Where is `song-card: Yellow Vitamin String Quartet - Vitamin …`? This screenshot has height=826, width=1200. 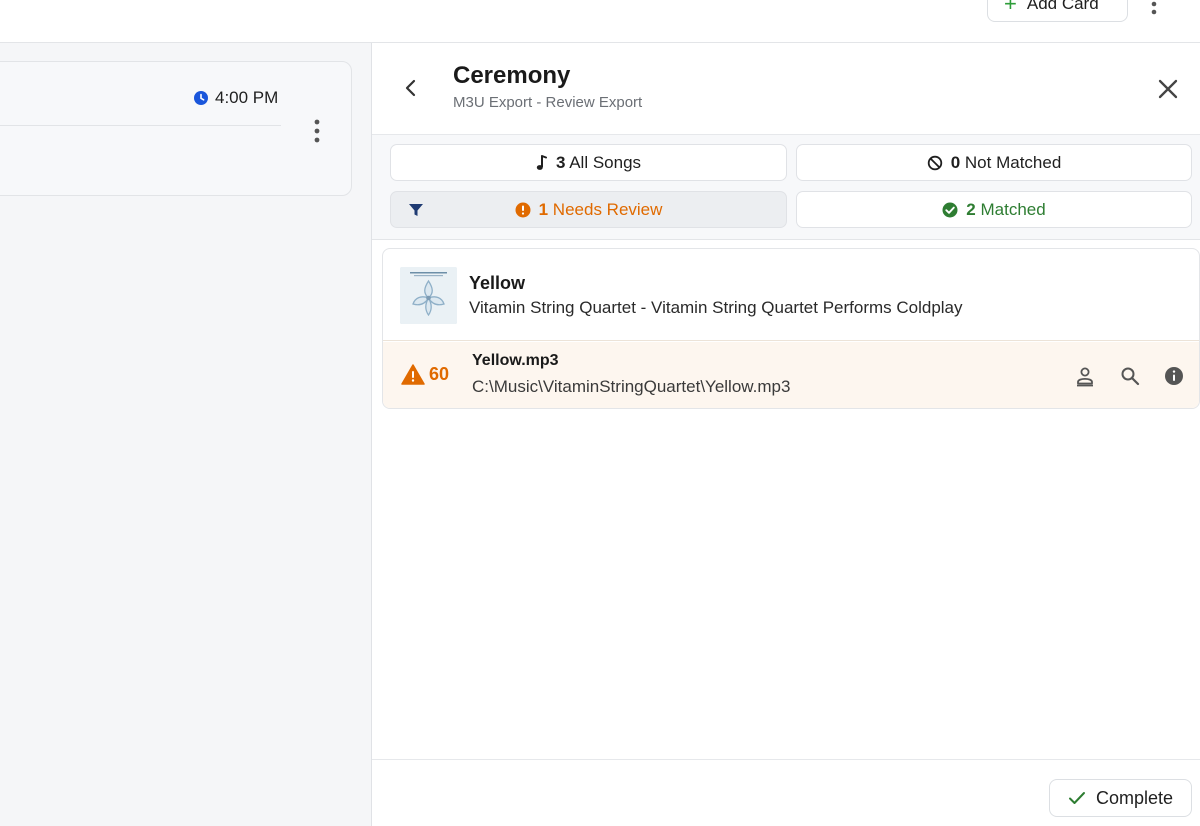 song-card: Yellow Vitamin String Quartet - Vitamin … is located at coordinates (791, 328).